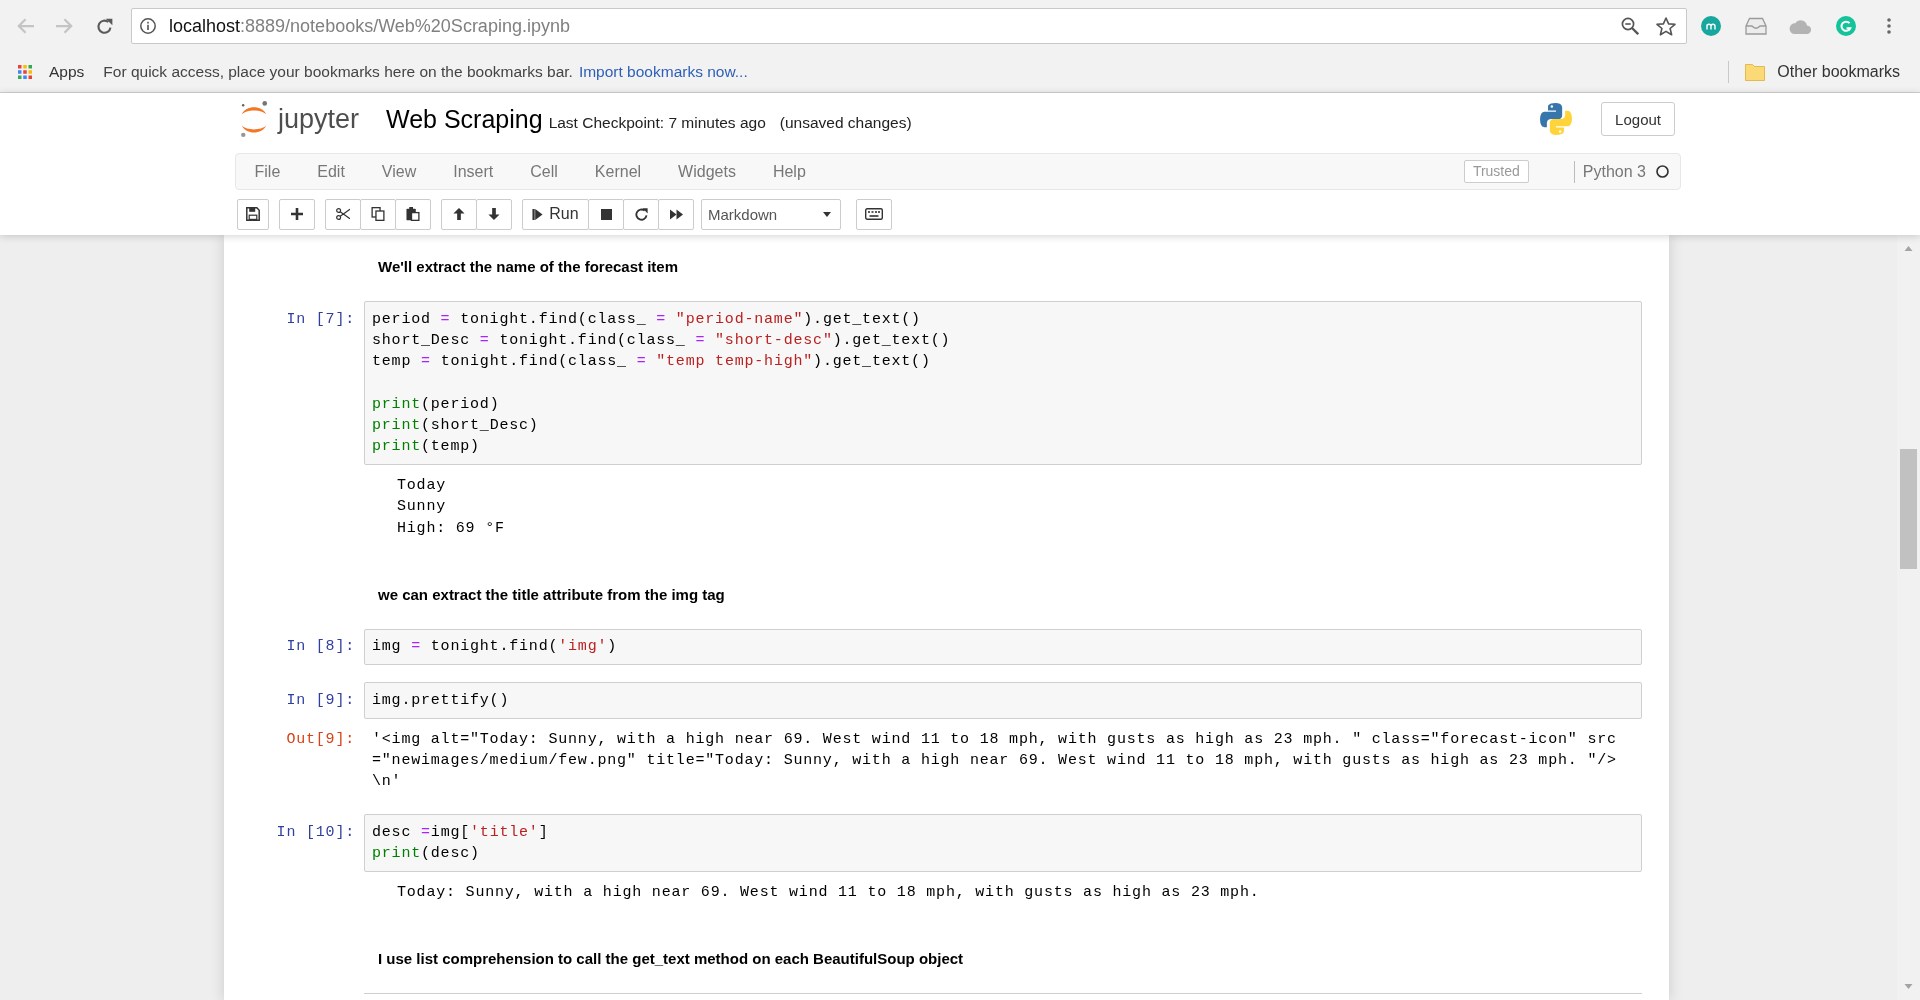 Image resolution: width=1920 pixels, height=1000 pixels. What do you see at coordinates (661, 340) in the screenshot?
I see `code-line: short_Desc = tonight.find(class_ = "short-desc").get_text()` at bounding box center [661, 340].